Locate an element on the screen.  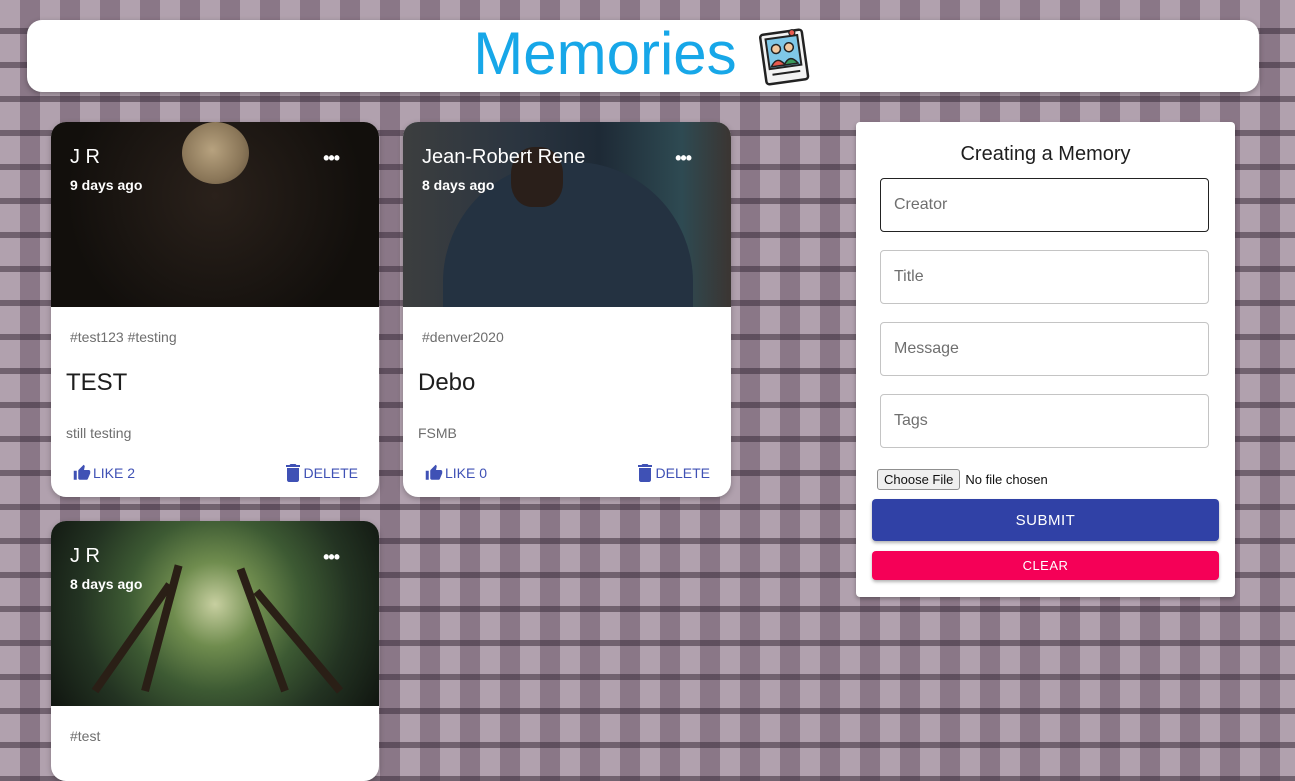
moon-image is located at coordinates (215, 153).